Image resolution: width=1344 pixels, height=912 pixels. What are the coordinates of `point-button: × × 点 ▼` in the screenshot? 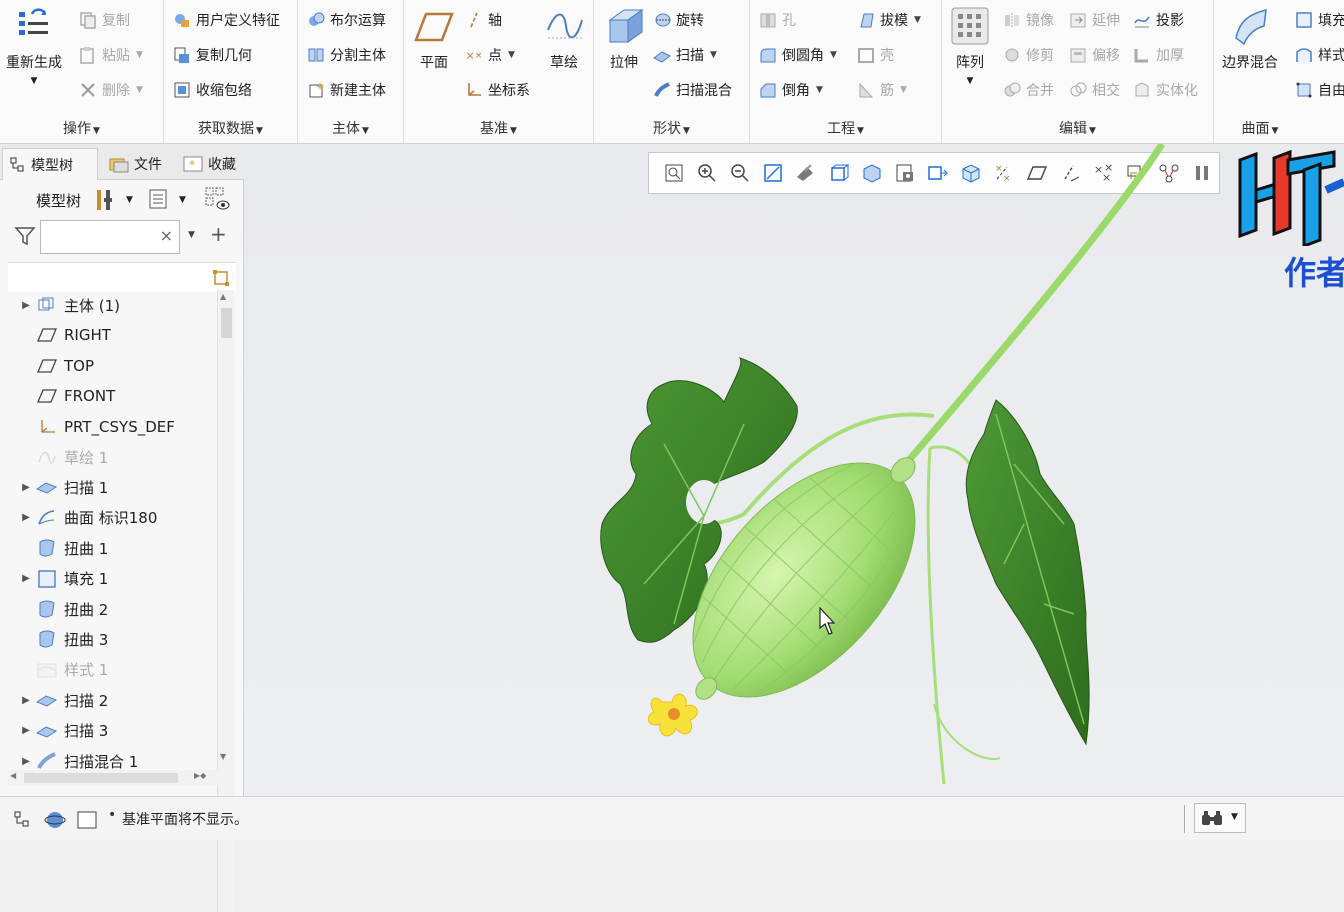 It's located at (489, 55).